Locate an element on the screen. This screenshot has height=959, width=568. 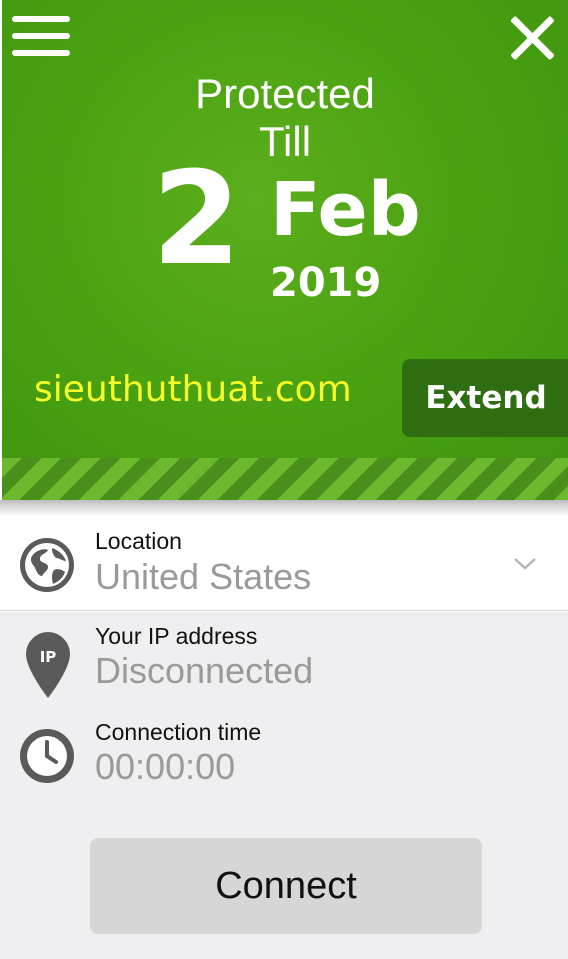
connection-time-value: 00:00:00 is located at coordinates (165, 766).